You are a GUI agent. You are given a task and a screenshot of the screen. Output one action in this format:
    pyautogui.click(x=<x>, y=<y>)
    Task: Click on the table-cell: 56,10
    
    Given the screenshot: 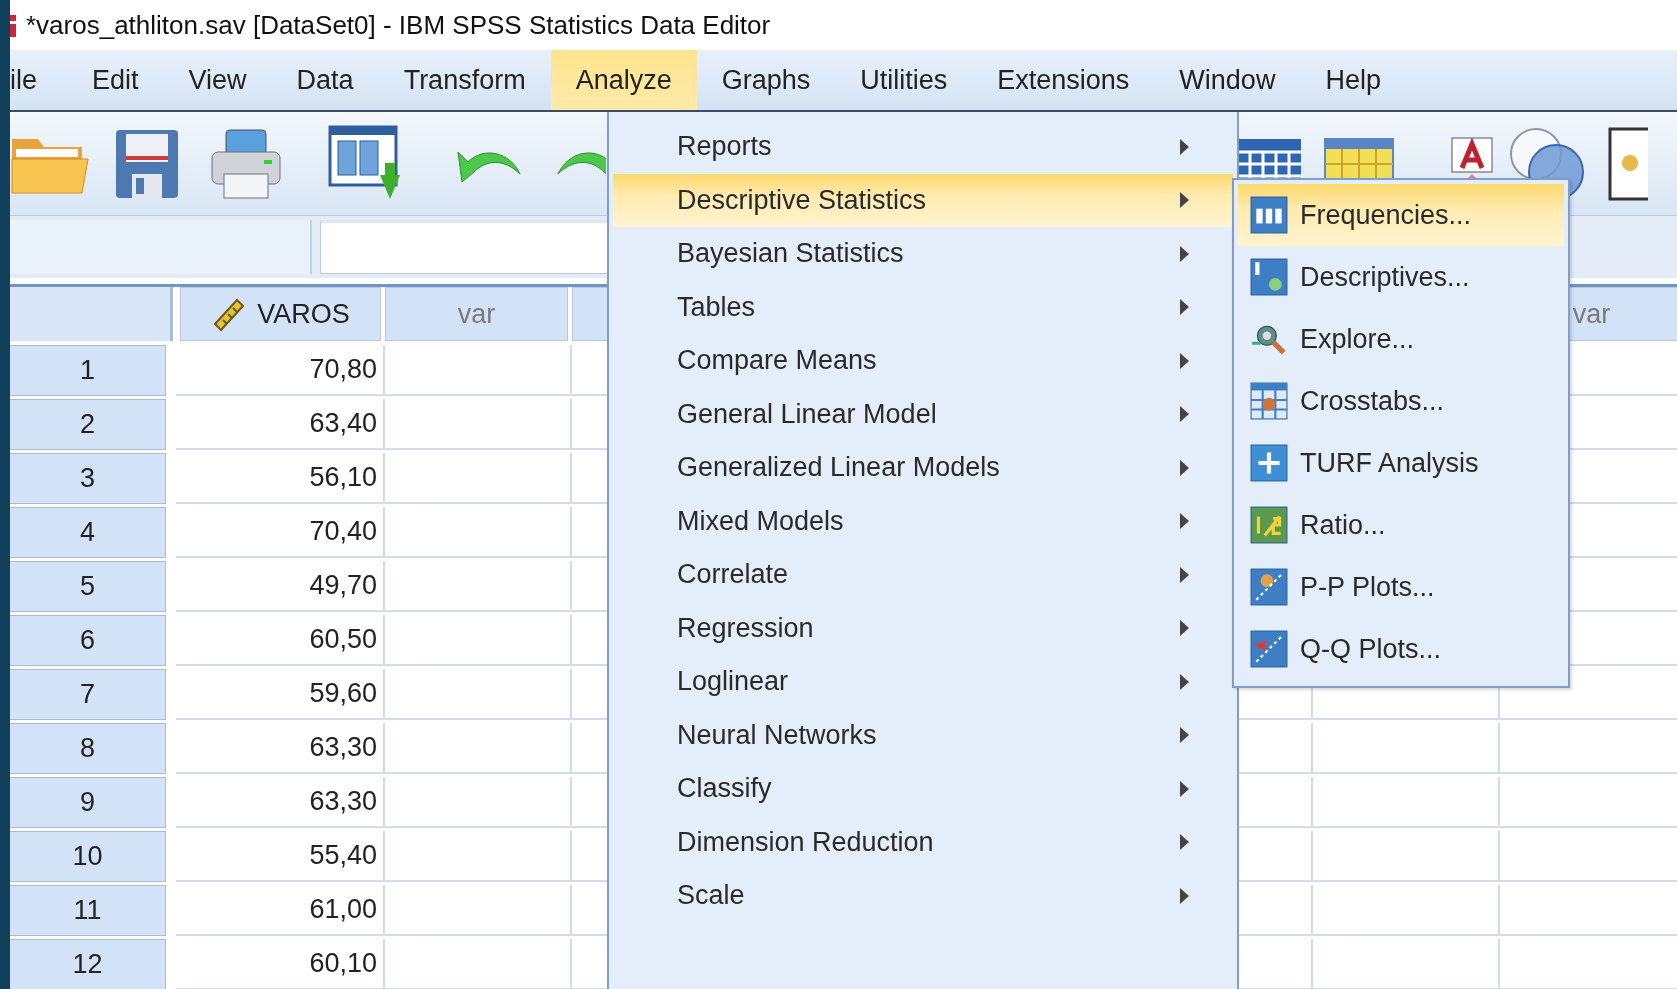 What is the action you would take?
    pyautogui.click(x=280, y=478)
    